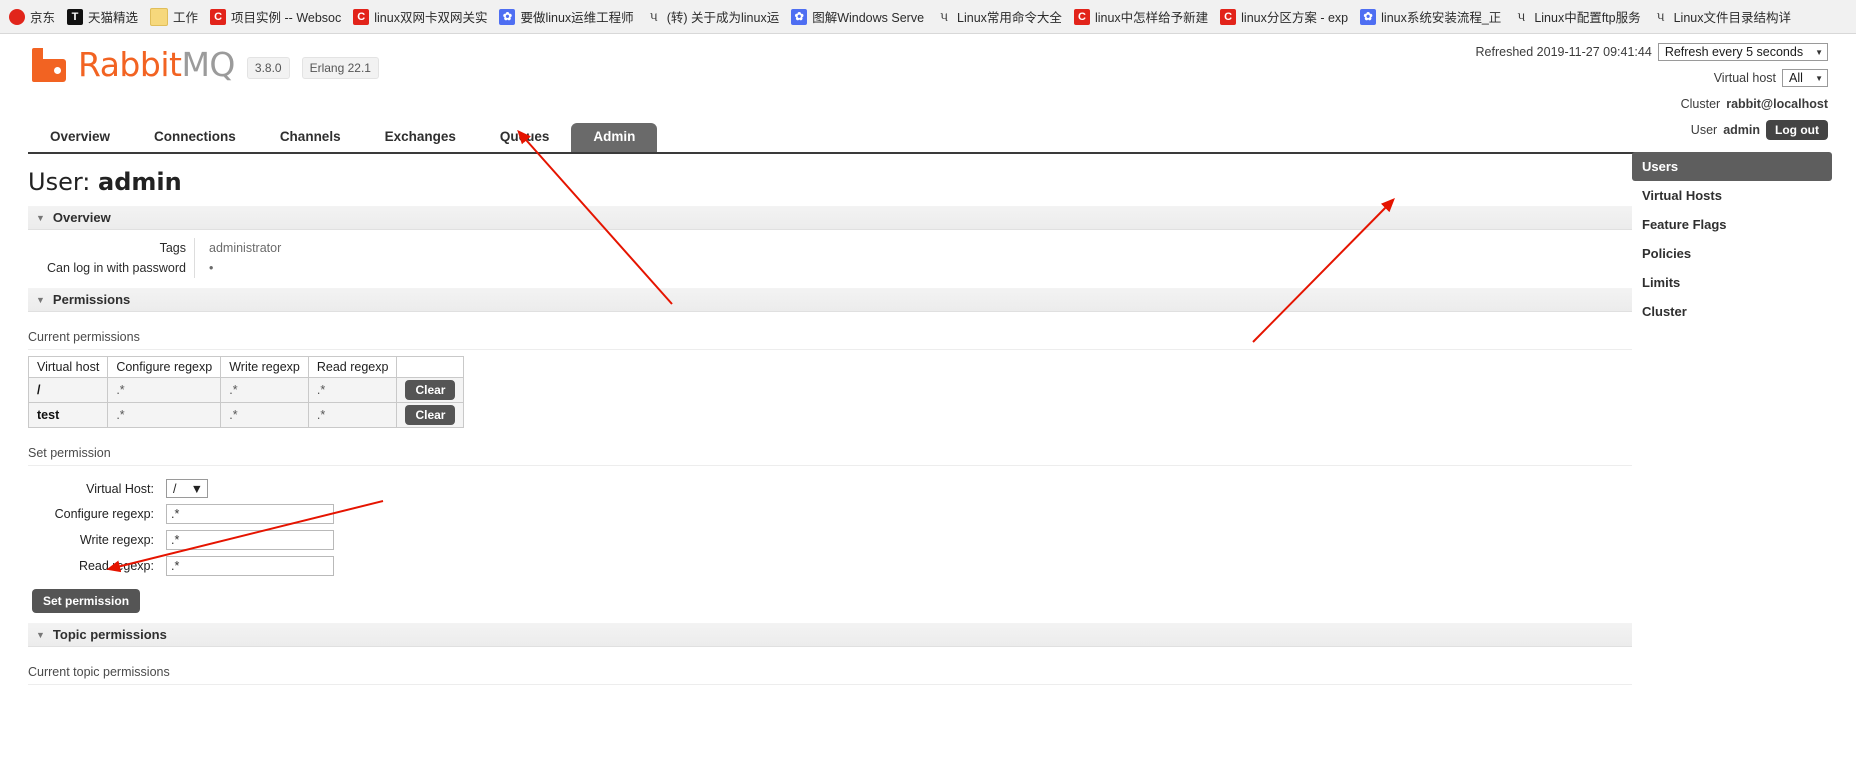 The image size is (1856, 760). Describe the element at coordinates (1805, 78) in the screenshot. I see `virtual-host-select: All ▼` at that location.